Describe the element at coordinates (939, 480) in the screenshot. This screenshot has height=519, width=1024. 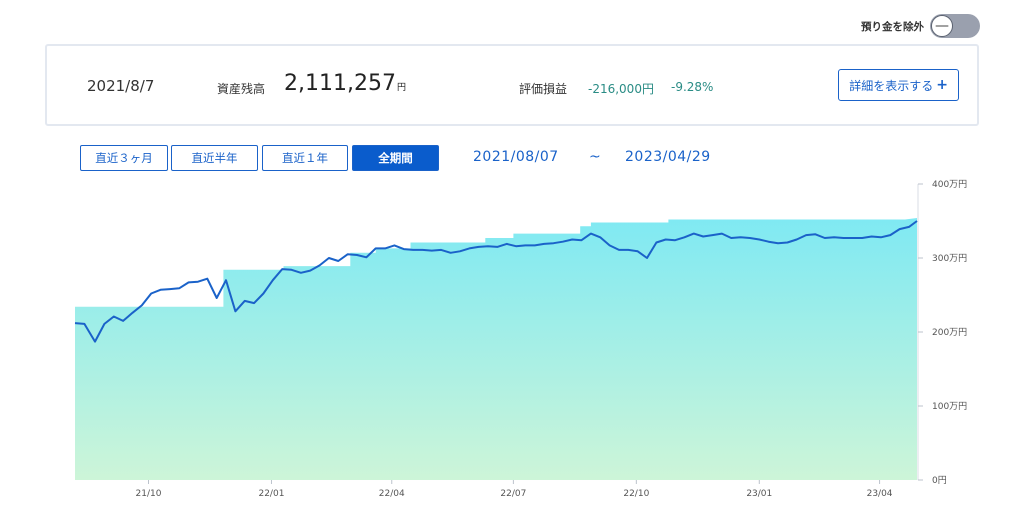
I see `y-tick-label: 0円` at that location.